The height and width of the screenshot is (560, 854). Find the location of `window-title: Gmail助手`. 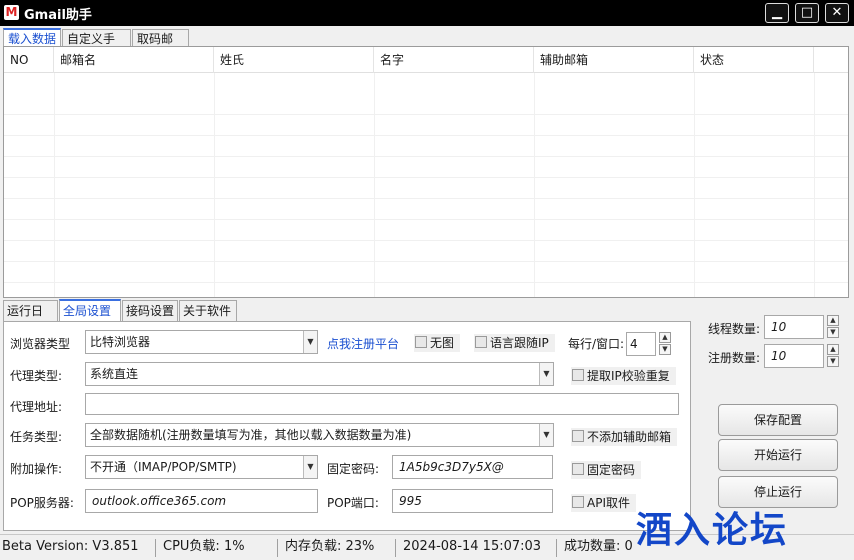

window-title: Gmail助手 is located at coordinates (58, 15).